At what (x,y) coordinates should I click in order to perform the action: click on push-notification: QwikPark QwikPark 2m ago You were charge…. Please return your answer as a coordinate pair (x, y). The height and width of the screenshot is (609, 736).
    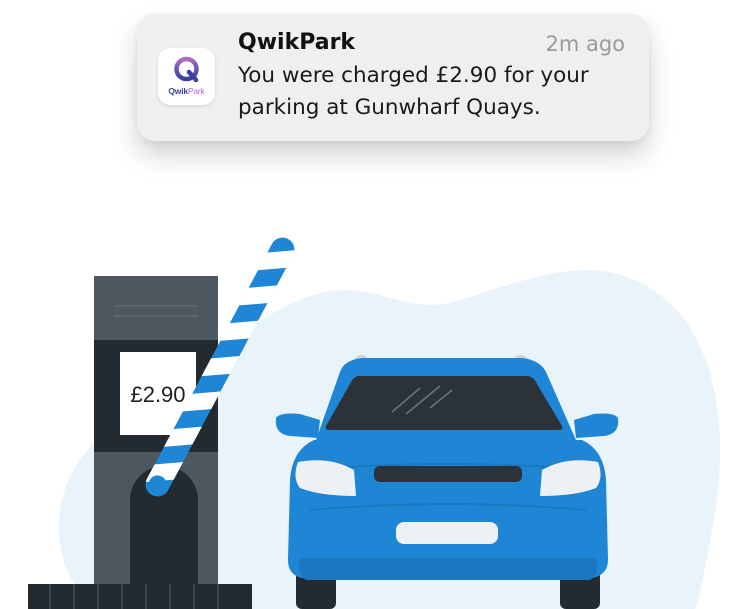
    Looking at the image, I should click on (393, 77).